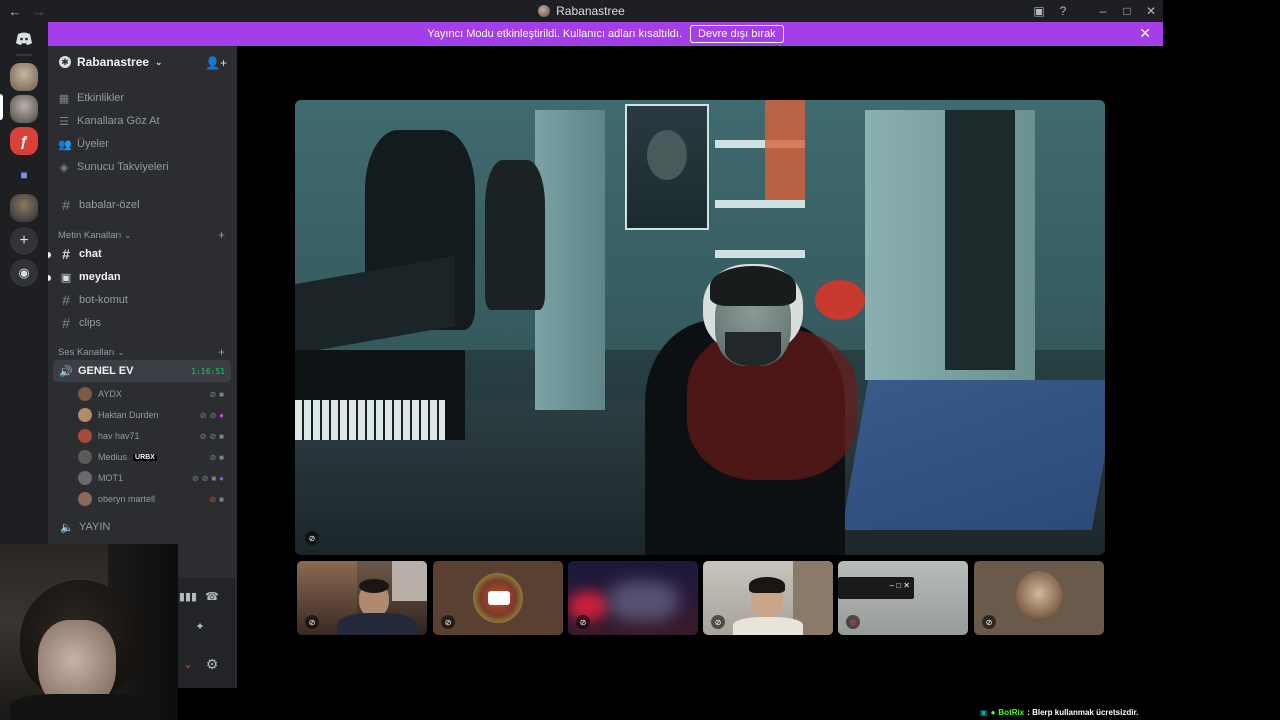  What do you see at coordinates (86, 352) in the screenshot?
I see `category-label: Ses Kanalları` at bounding box center [86, 352].